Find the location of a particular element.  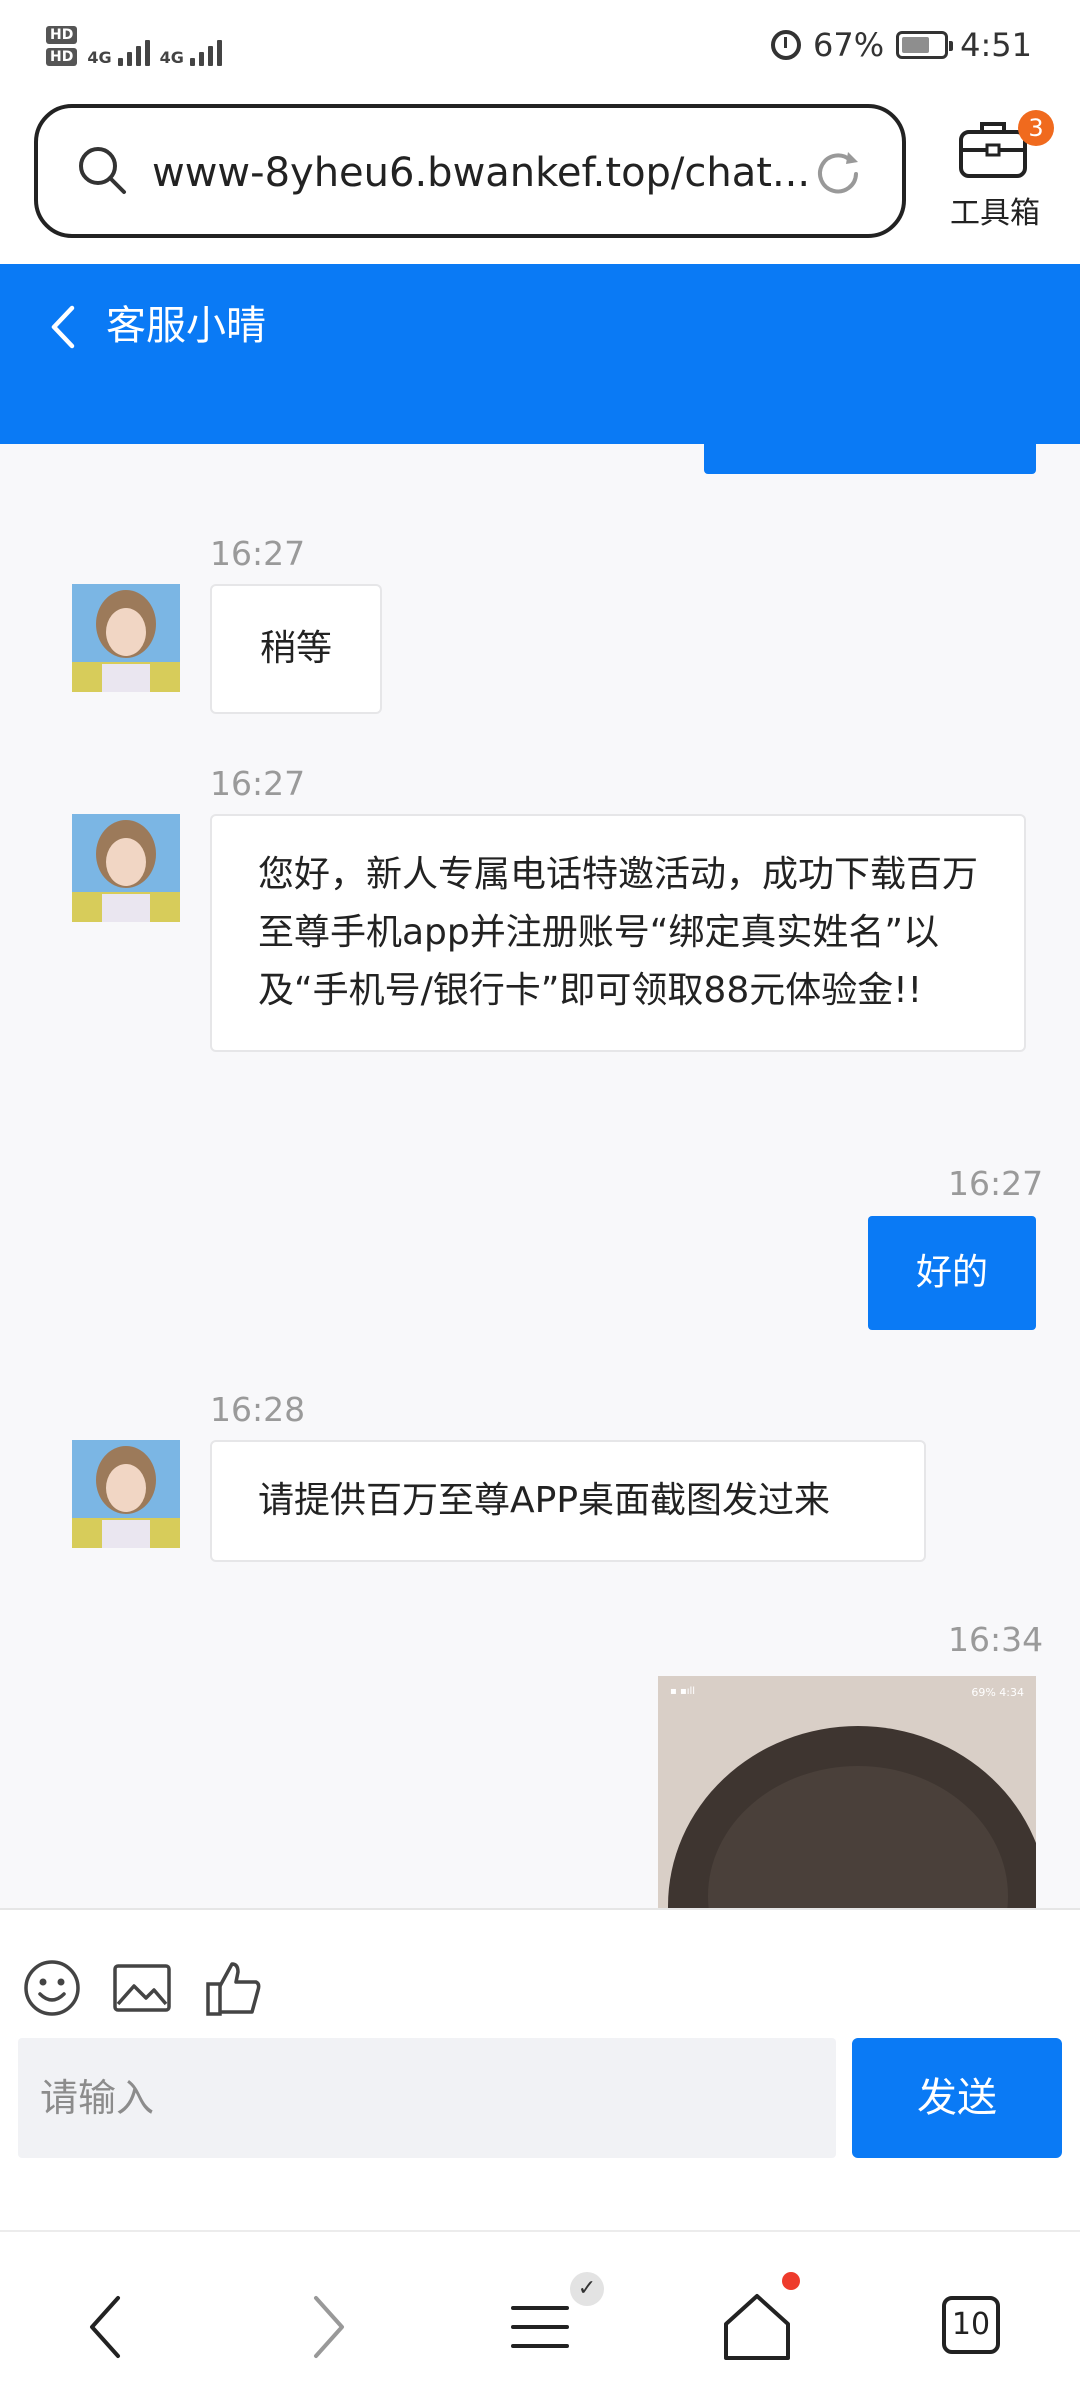

emoji-icon is located at coordinates (52, 1988).